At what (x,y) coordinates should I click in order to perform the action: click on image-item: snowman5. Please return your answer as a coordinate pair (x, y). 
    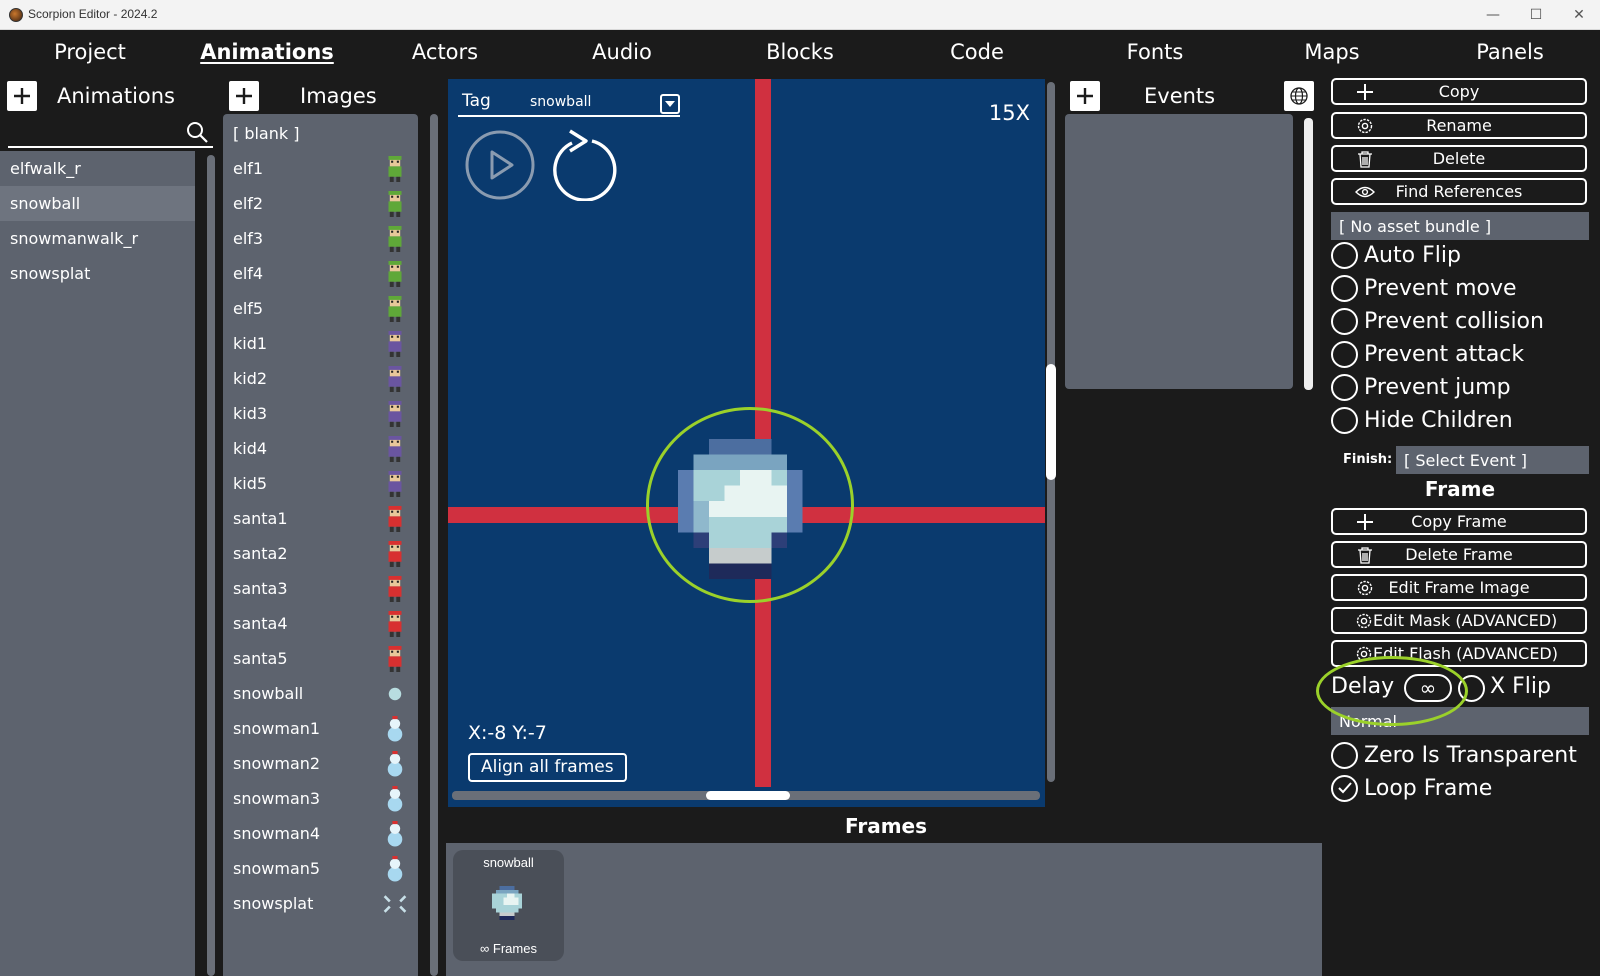
    Looking at the image, I should click on (320, 868).